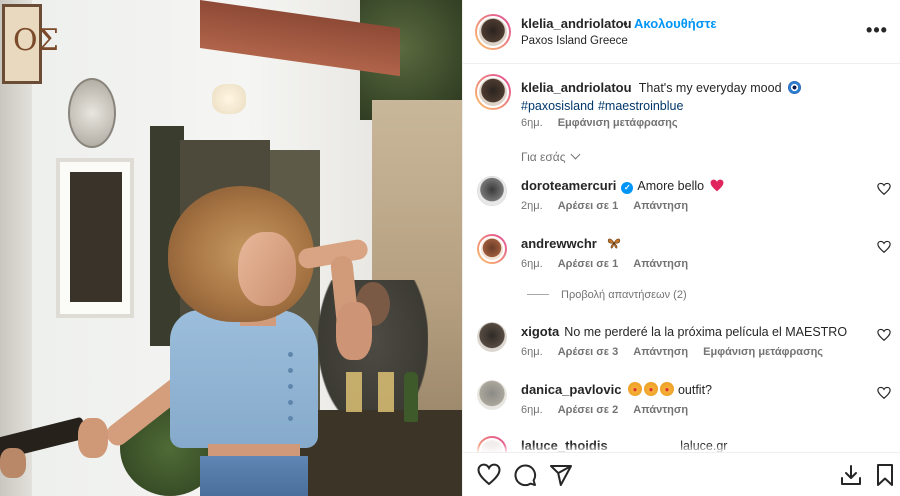 The height and width of the screenshot is (496, 900). I want to click on taverna-sign: ΟΣ, so click(30, 44).